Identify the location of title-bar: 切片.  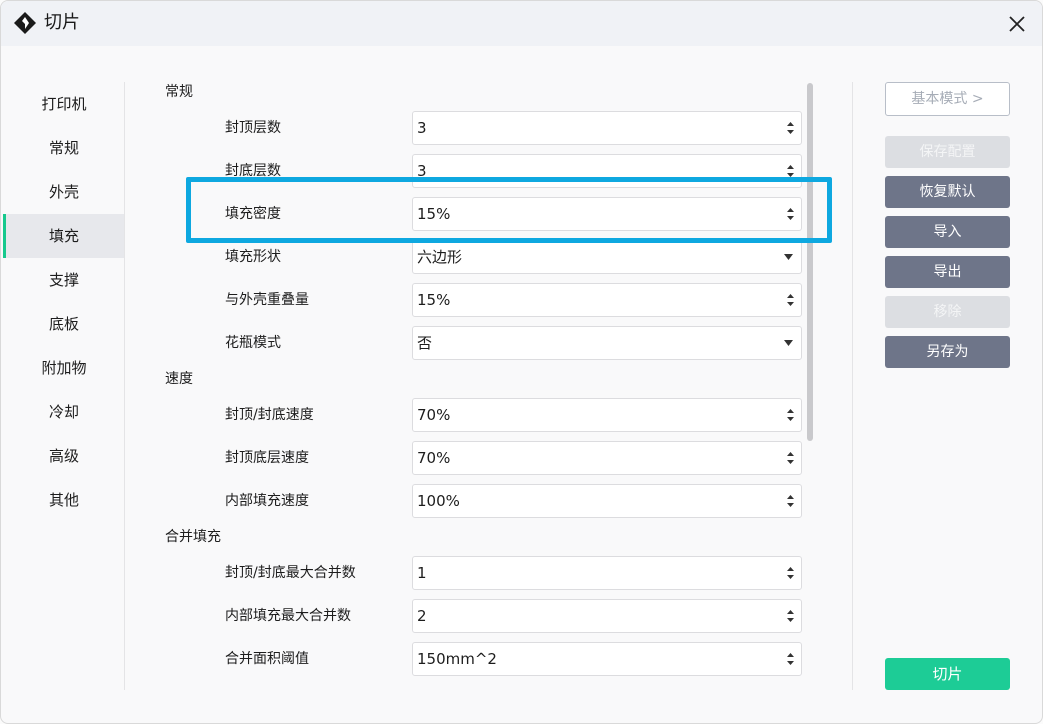
(521, 23).